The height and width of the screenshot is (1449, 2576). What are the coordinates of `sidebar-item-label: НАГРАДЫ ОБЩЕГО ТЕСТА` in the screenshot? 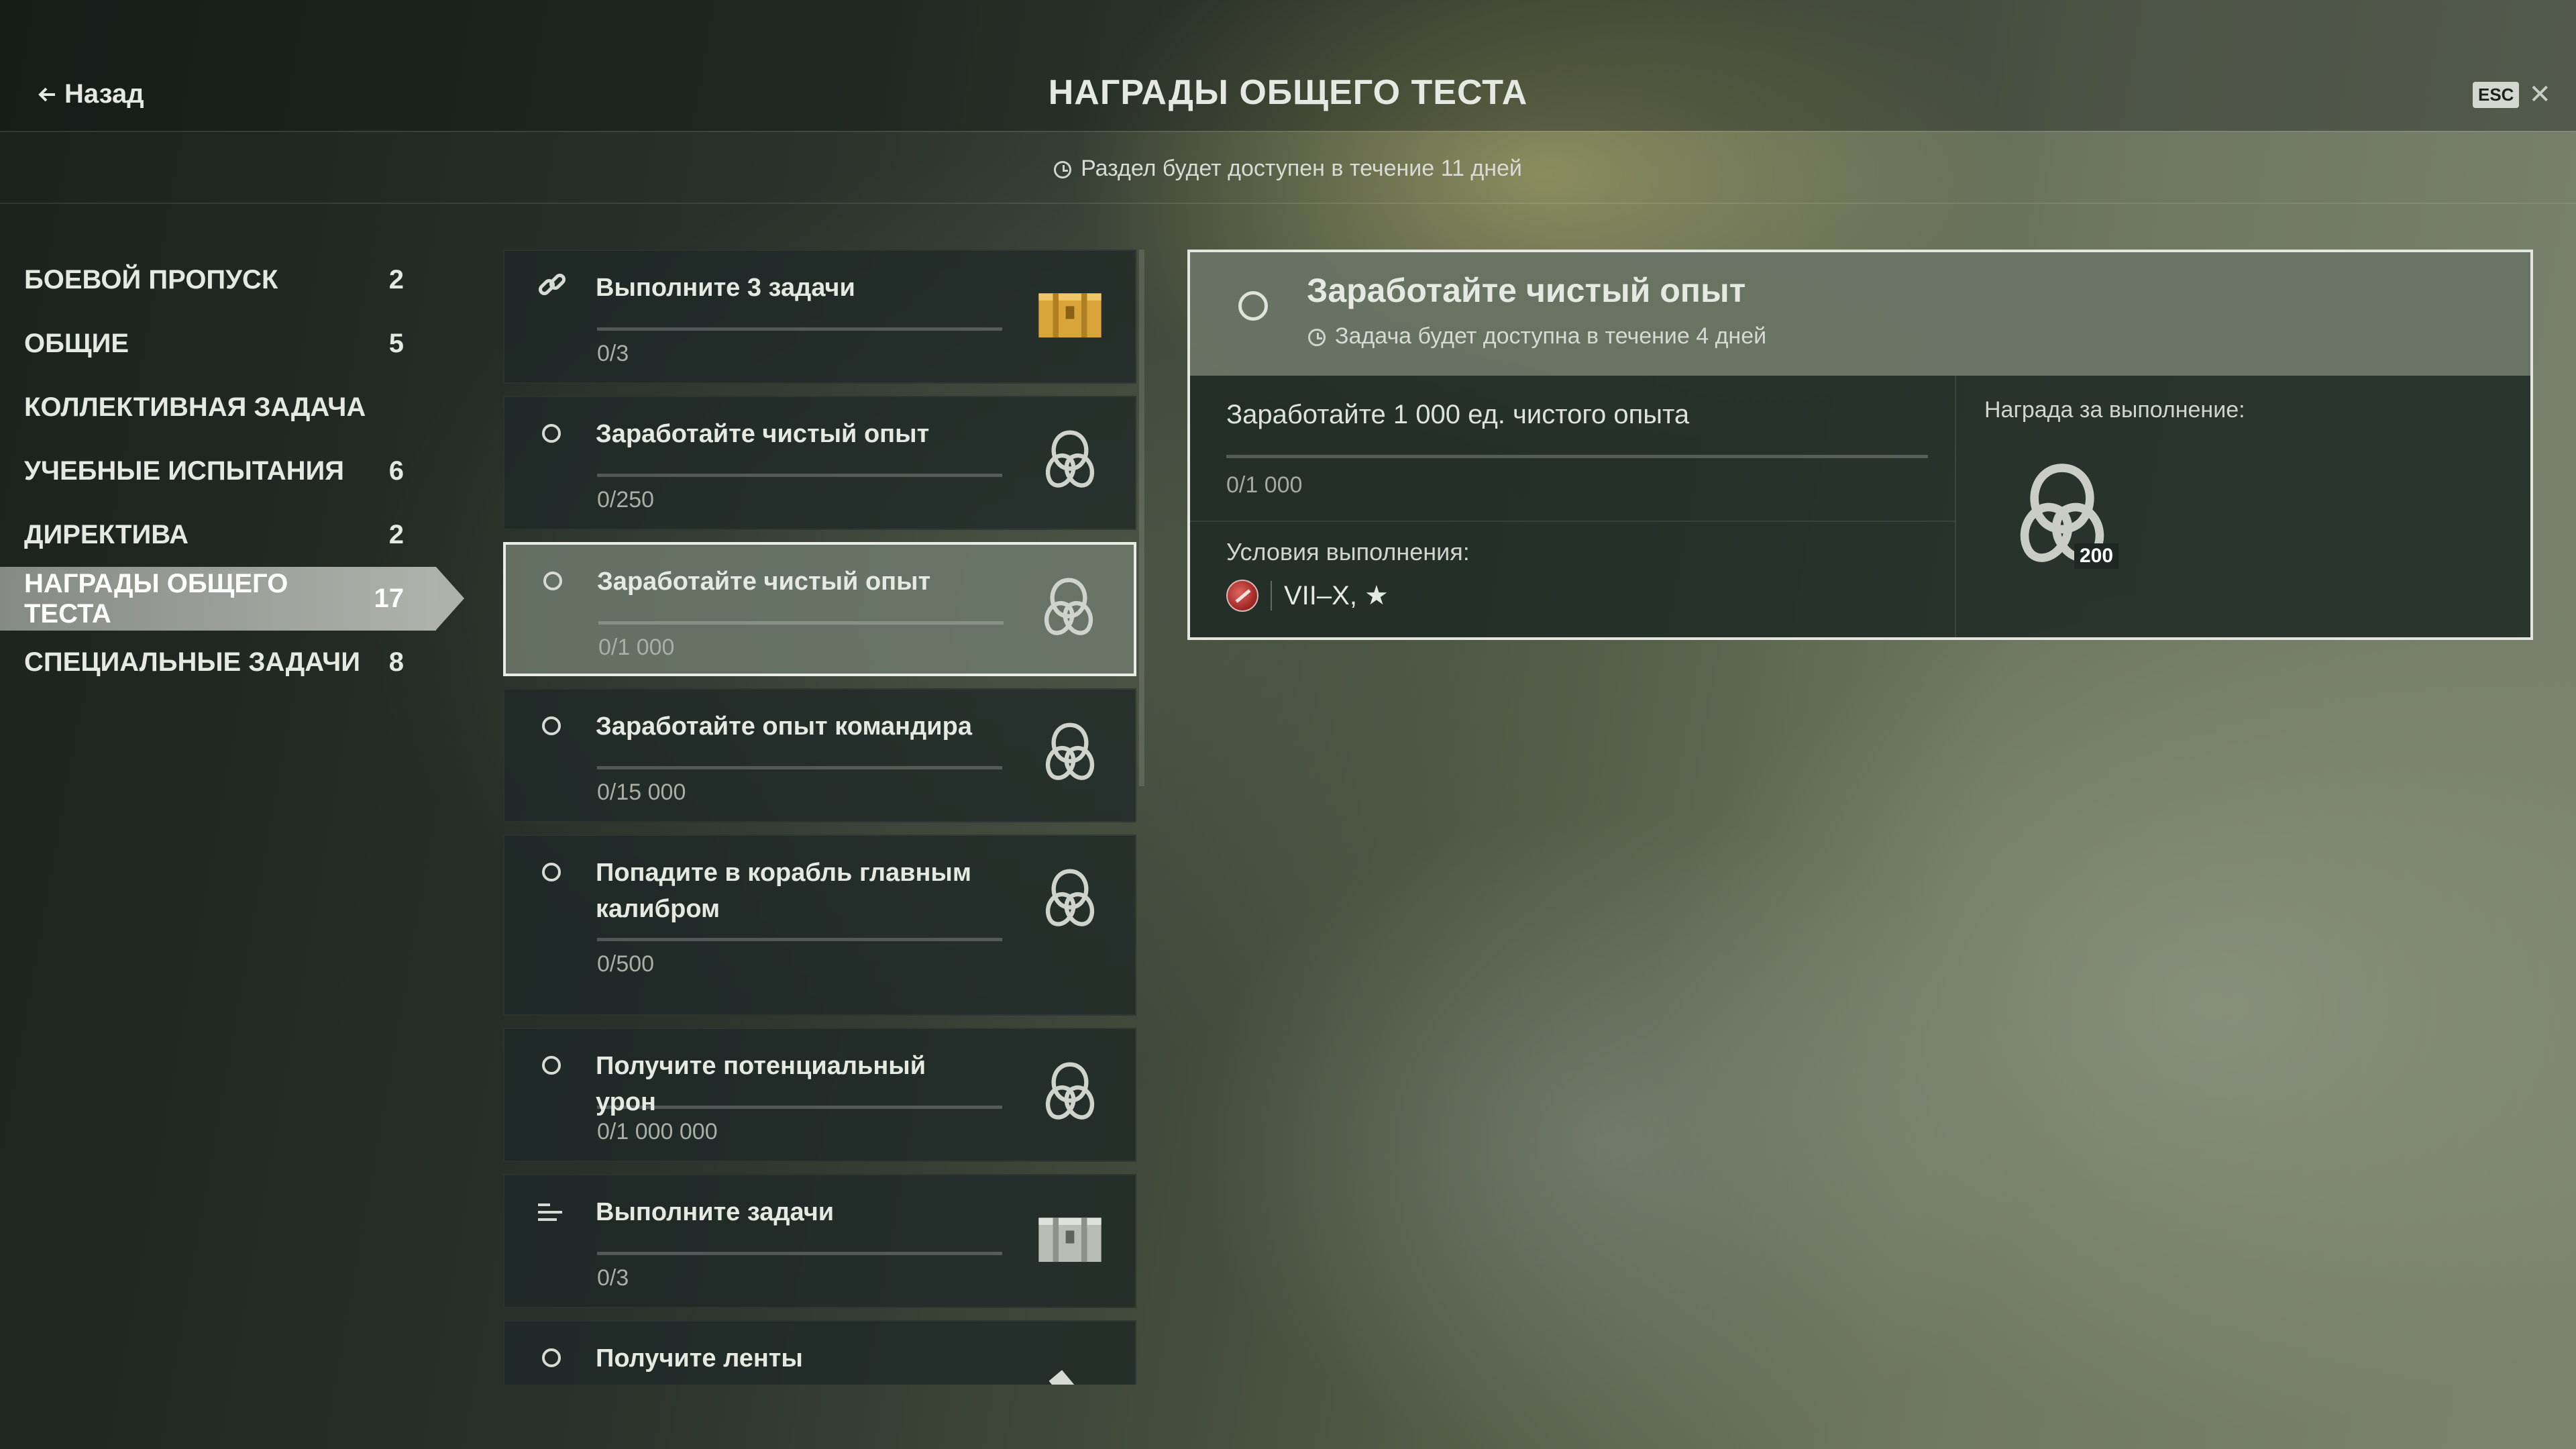 It's located at (156, 598).